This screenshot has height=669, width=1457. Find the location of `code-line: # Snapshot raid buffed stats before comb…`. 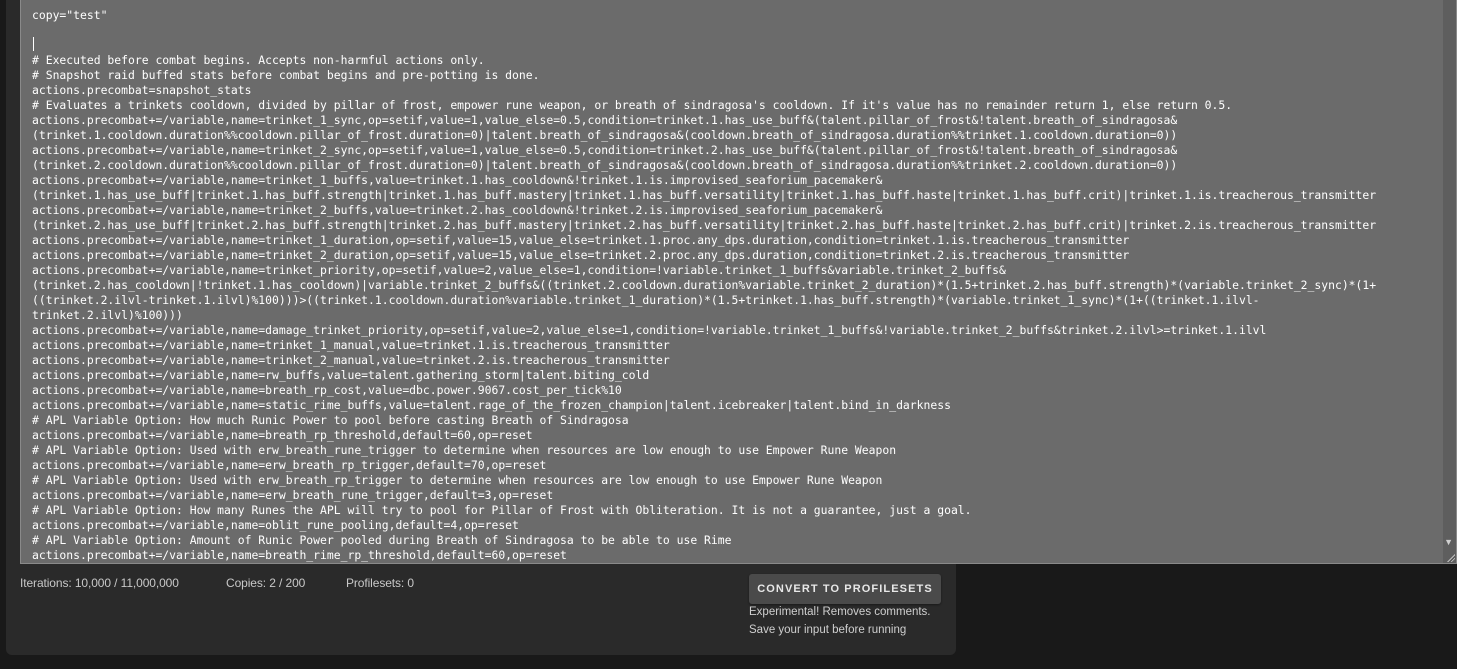

code-line: # Snapshot raid buffed stats before comb… is located at coordinates (286, 75).